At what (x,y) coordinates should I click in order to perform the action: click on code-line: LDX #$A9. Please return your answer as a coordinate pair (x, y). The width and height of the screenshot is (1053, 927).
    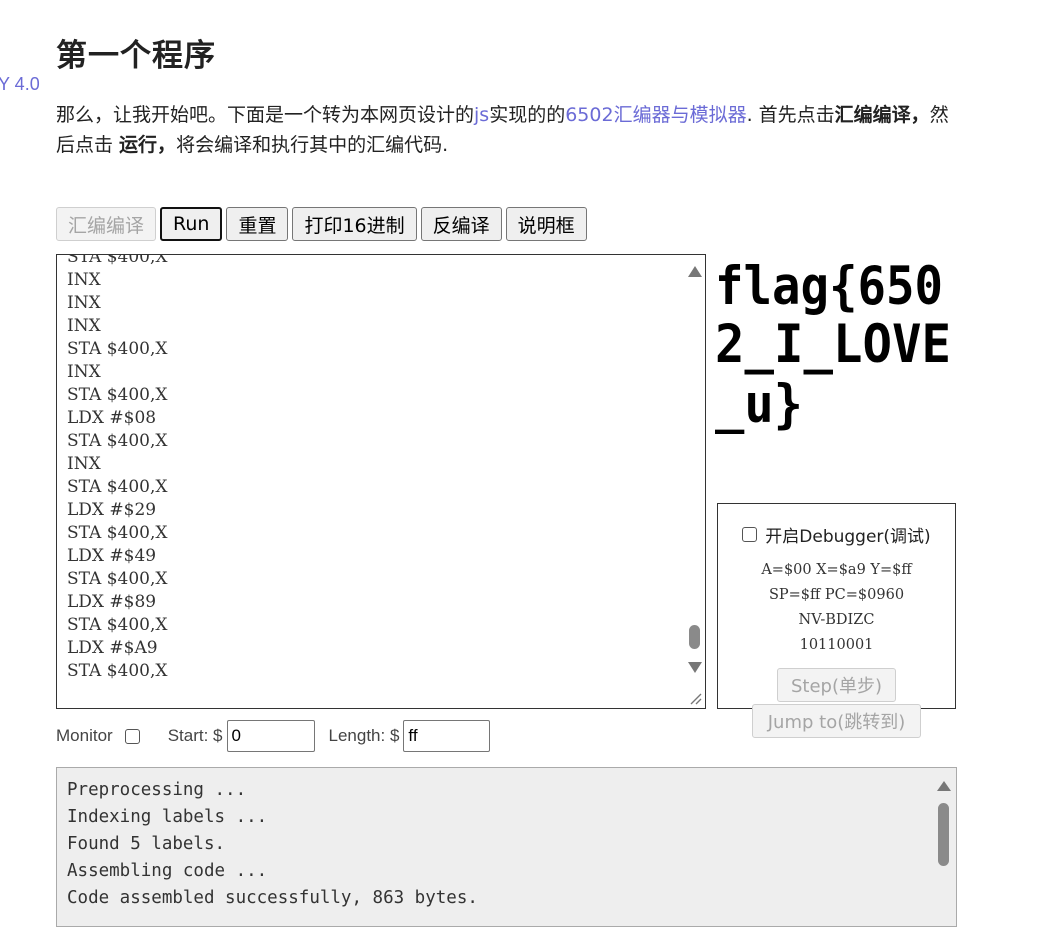
    Looking at the image, I should click on (112, 648).